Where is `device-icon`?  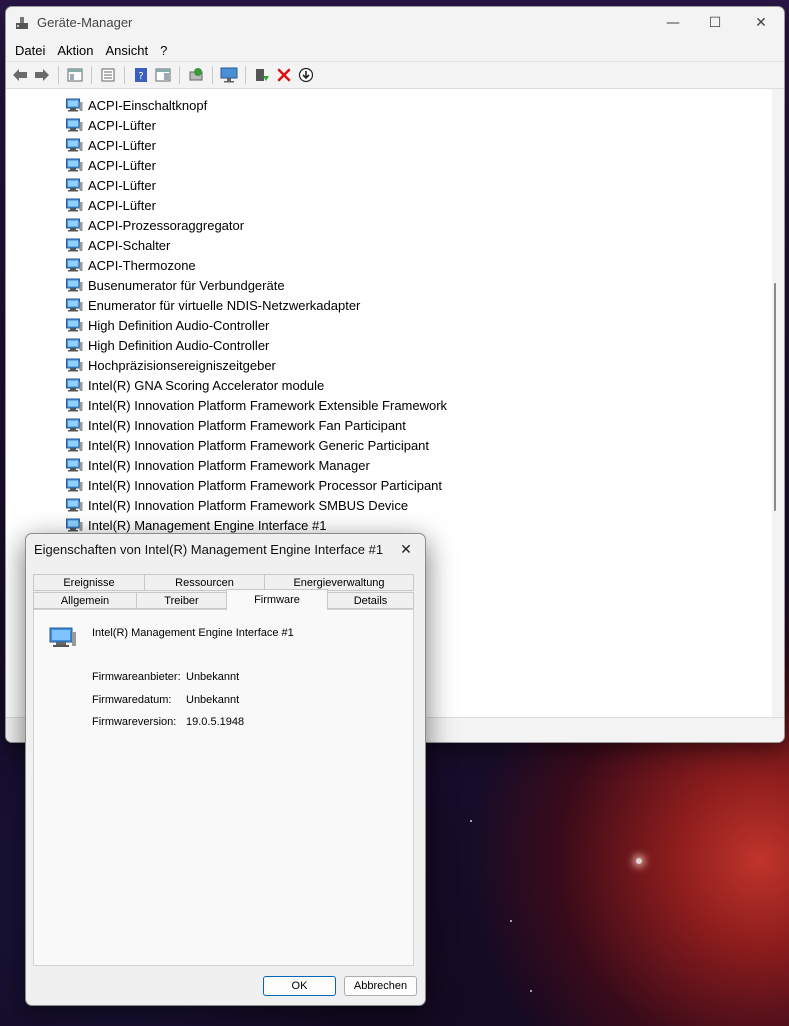 device-icon is located at coordinates (62, 637).